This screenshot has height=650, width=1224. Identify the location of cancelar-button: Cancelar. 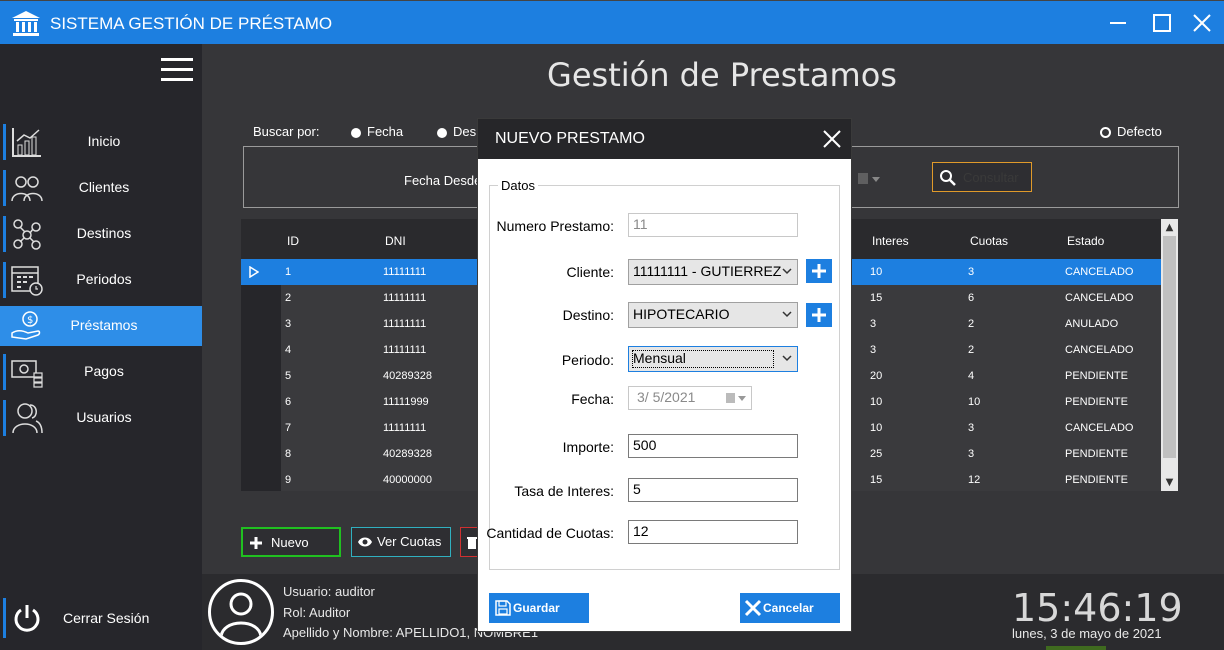
(790, 608).